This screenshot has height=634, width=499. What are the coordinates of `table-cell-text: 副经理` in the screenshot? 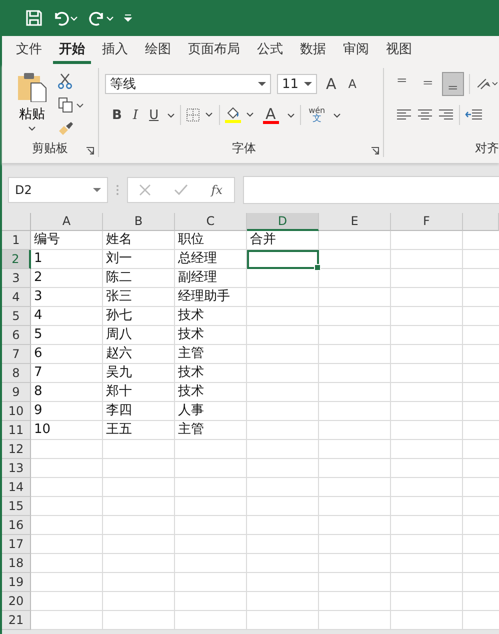 It's located at (197, 278).